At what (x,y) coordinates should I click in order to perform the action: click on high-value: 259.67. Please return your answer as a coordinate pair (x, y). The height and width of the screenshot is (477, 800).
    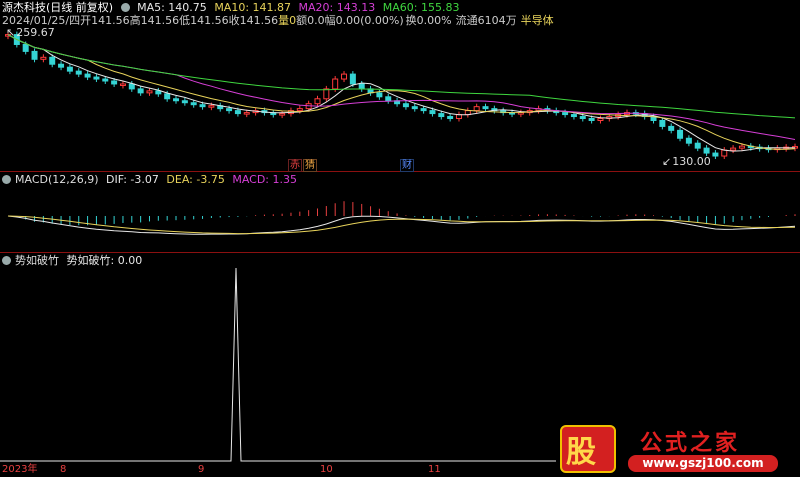
    Looking at the image, I should click on (35, 32).